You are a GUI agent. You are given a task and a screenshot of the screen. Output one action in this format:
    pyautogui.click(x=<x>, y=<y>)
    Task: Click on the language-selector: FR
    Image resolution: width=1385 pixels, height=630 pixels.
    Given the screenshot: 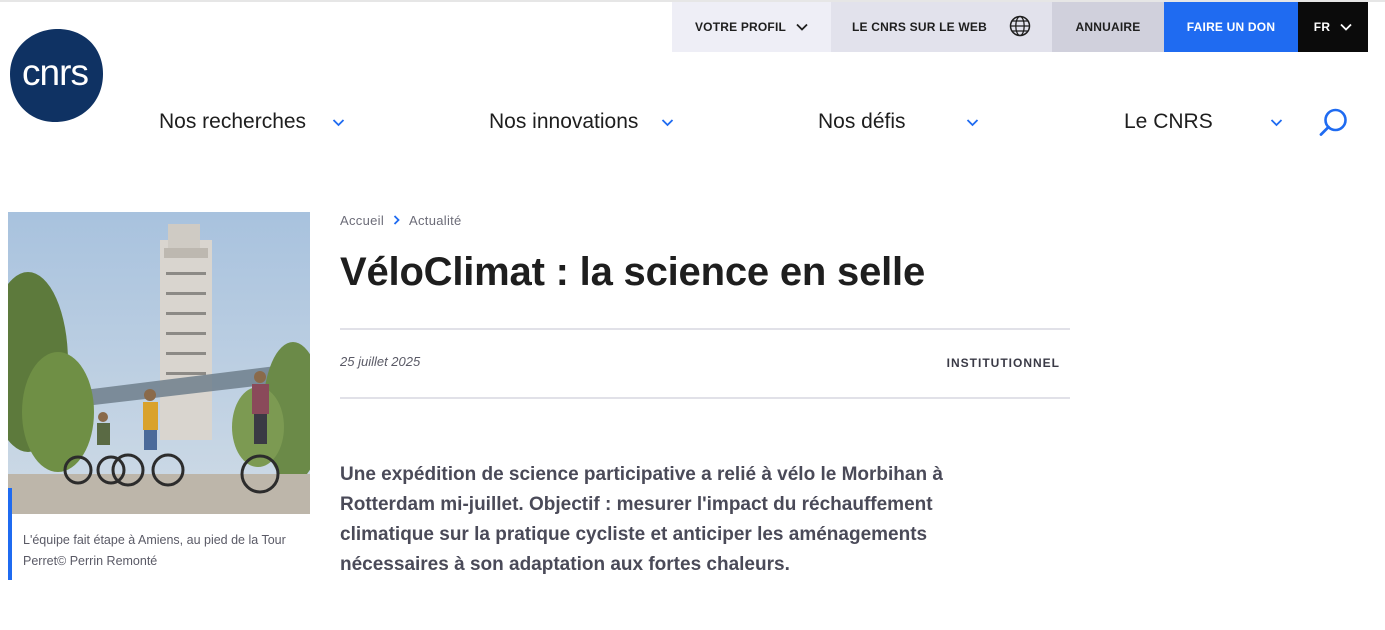 What is the action you would take?
    pyautogui.click(x=1333, y=27)
    